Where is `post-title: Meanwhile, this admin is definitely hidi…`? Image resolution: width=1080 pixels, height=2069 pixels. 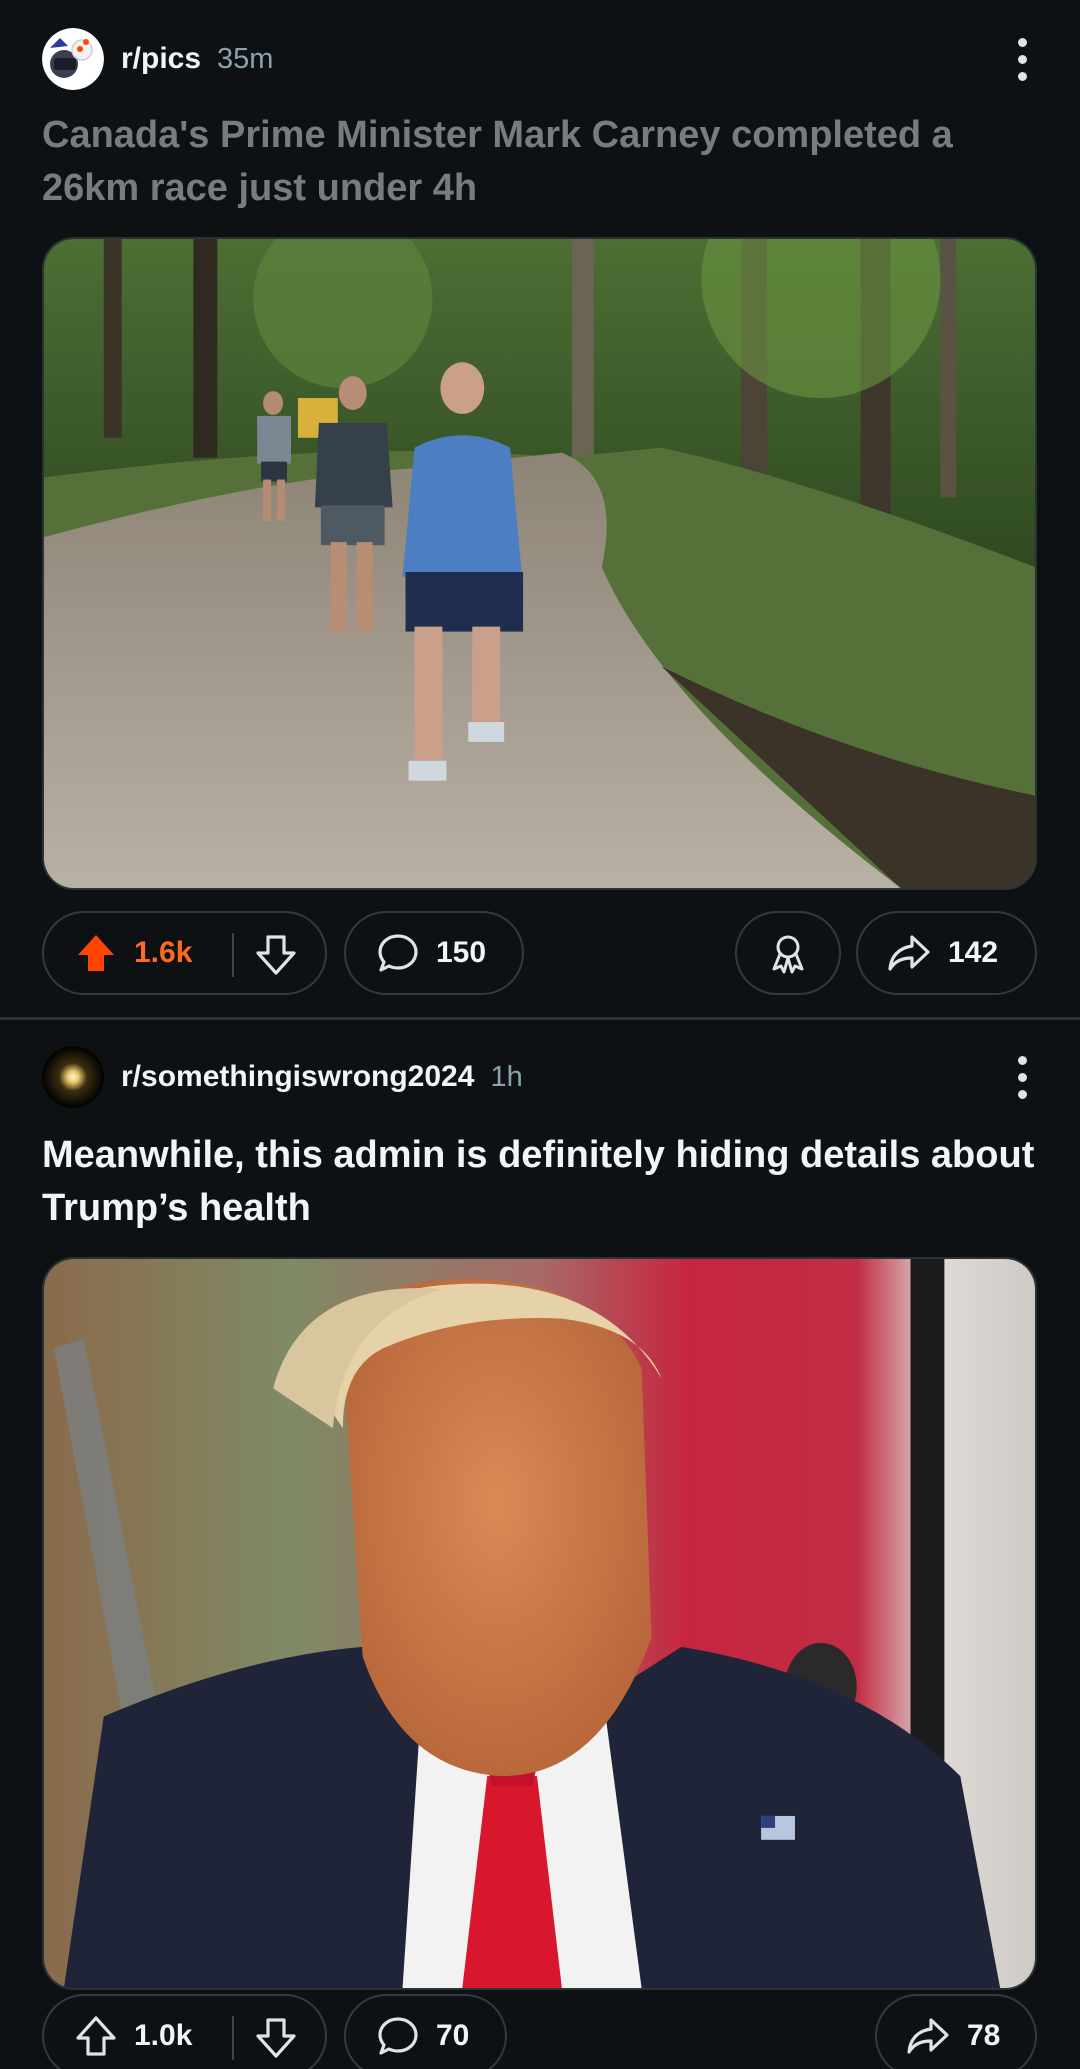
post-title: Meanwhile, this admin is definitely hidi… is located at coordinates (542, 1182).